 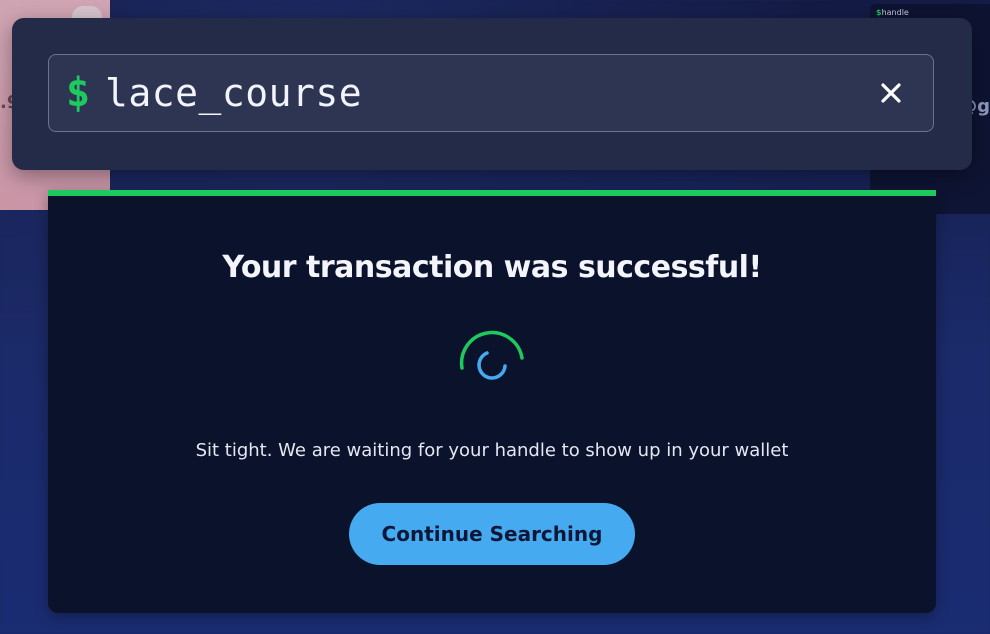 I want to click on success-status-bar, so click(x=492, y=193).